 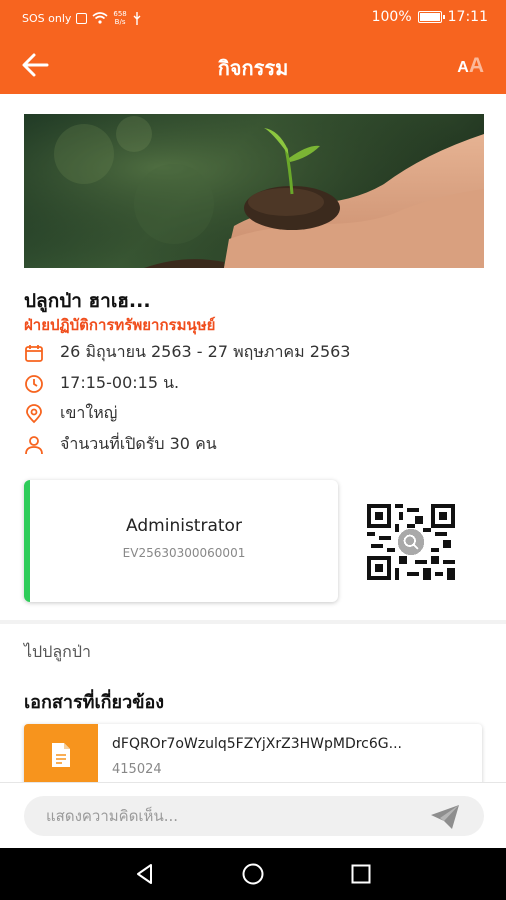 What do you see at coordinates (47, 18) in the screenshot?
I see `carrier-text: SOS only` at bounding box center [47, 18].